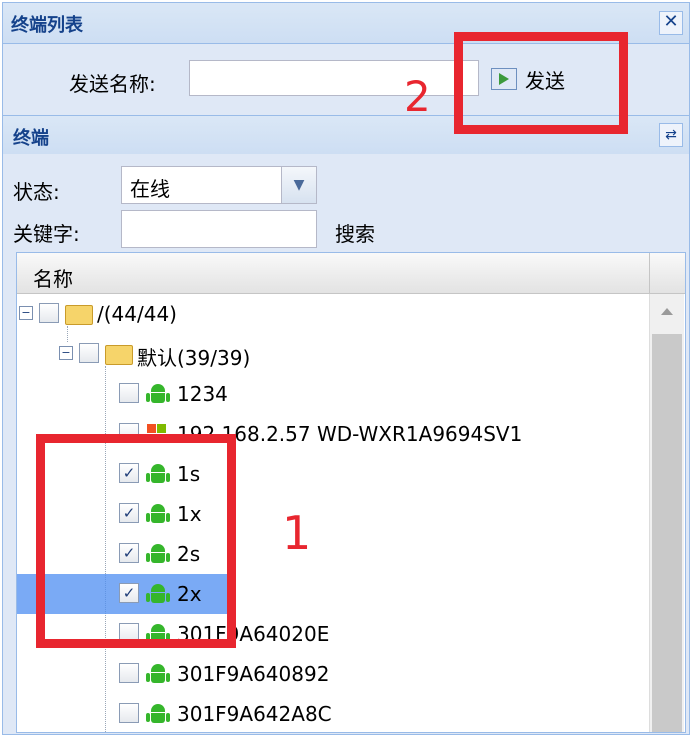  Describe the element at coordinates (112, 84) in the screenshot. I see `send-name-label: 发送名称:` at that location.